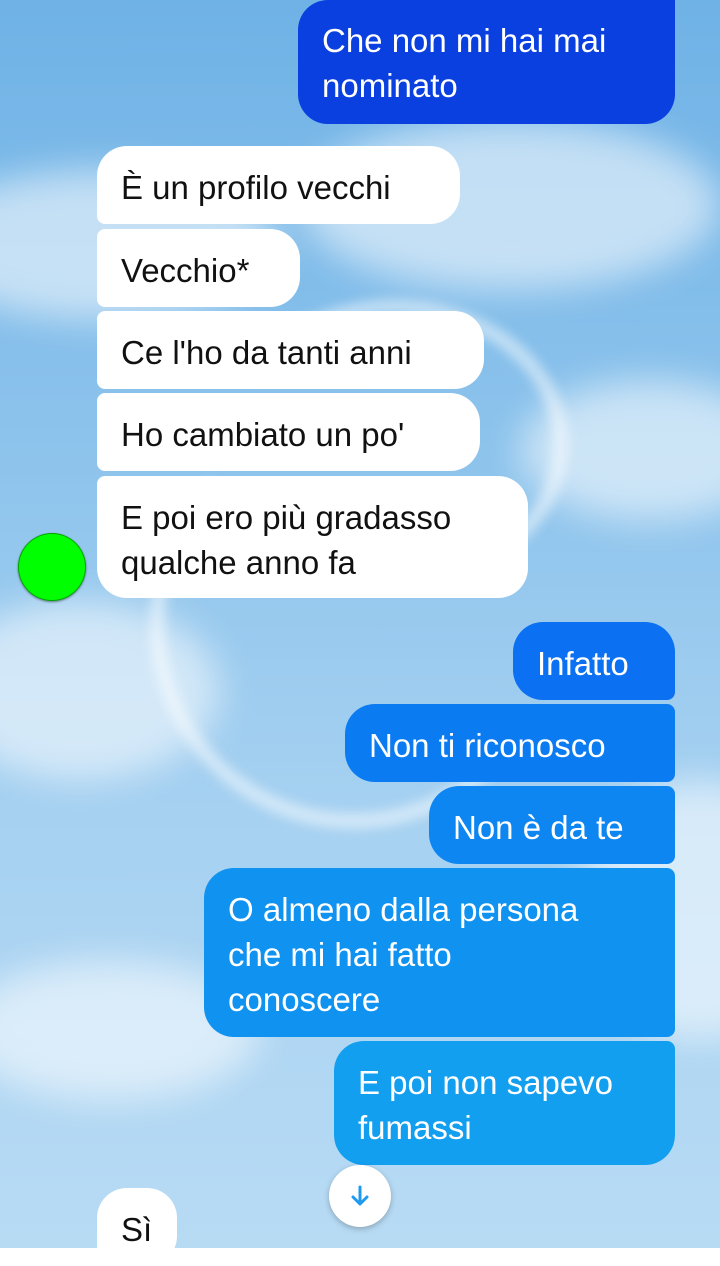 The height and width of the screenshot is (1266, 720). Describe the element at coordinates (52, 567) in the screenshot. I see `contact-avatar` at that location.